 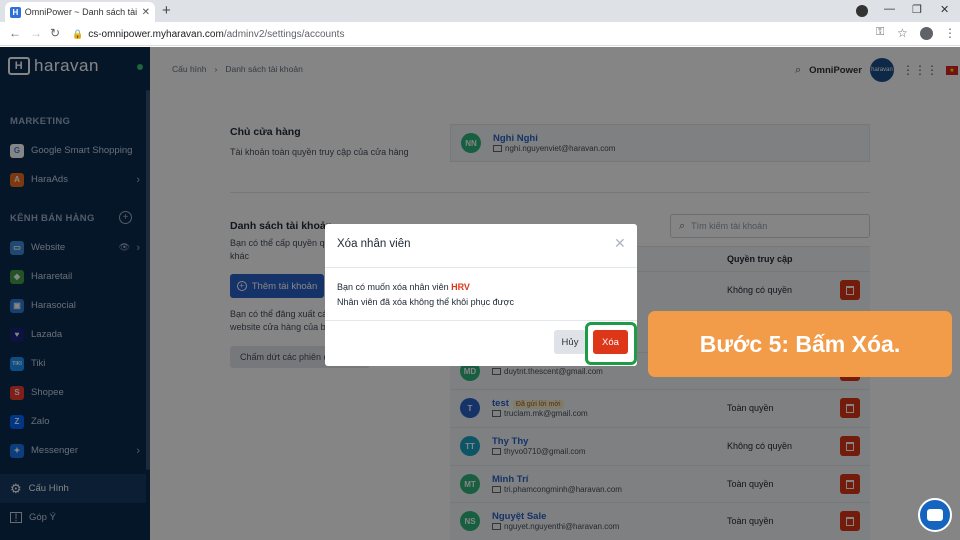 I want to click on back-icon: ←, so click(x=15, y=33).